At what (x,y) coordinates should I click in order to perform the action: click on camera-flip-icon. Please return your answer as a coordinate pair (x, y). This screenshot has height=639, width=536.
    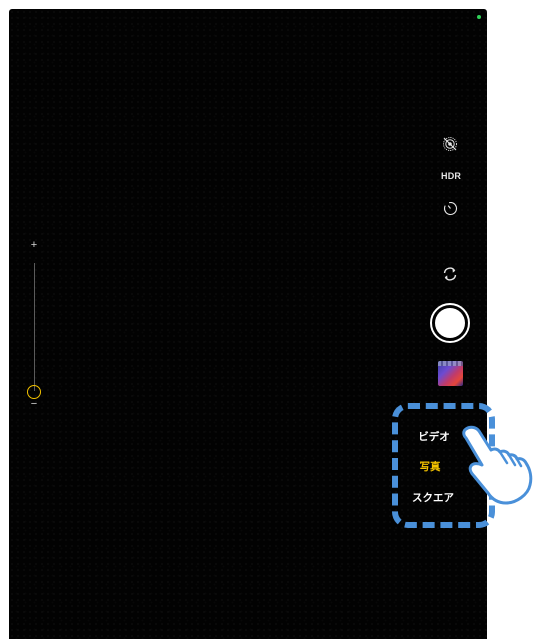
    Looking at the image, I should click on (450, 274).